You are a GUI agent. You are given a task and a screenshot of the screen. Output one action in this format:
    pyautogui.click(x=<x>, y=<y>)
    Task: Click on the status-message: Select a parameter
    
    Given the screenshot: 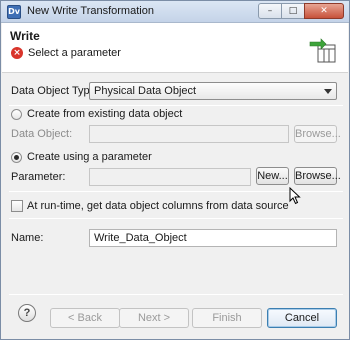 What is the action you would take?
    pyautogui.click(x=74, y=53)
    